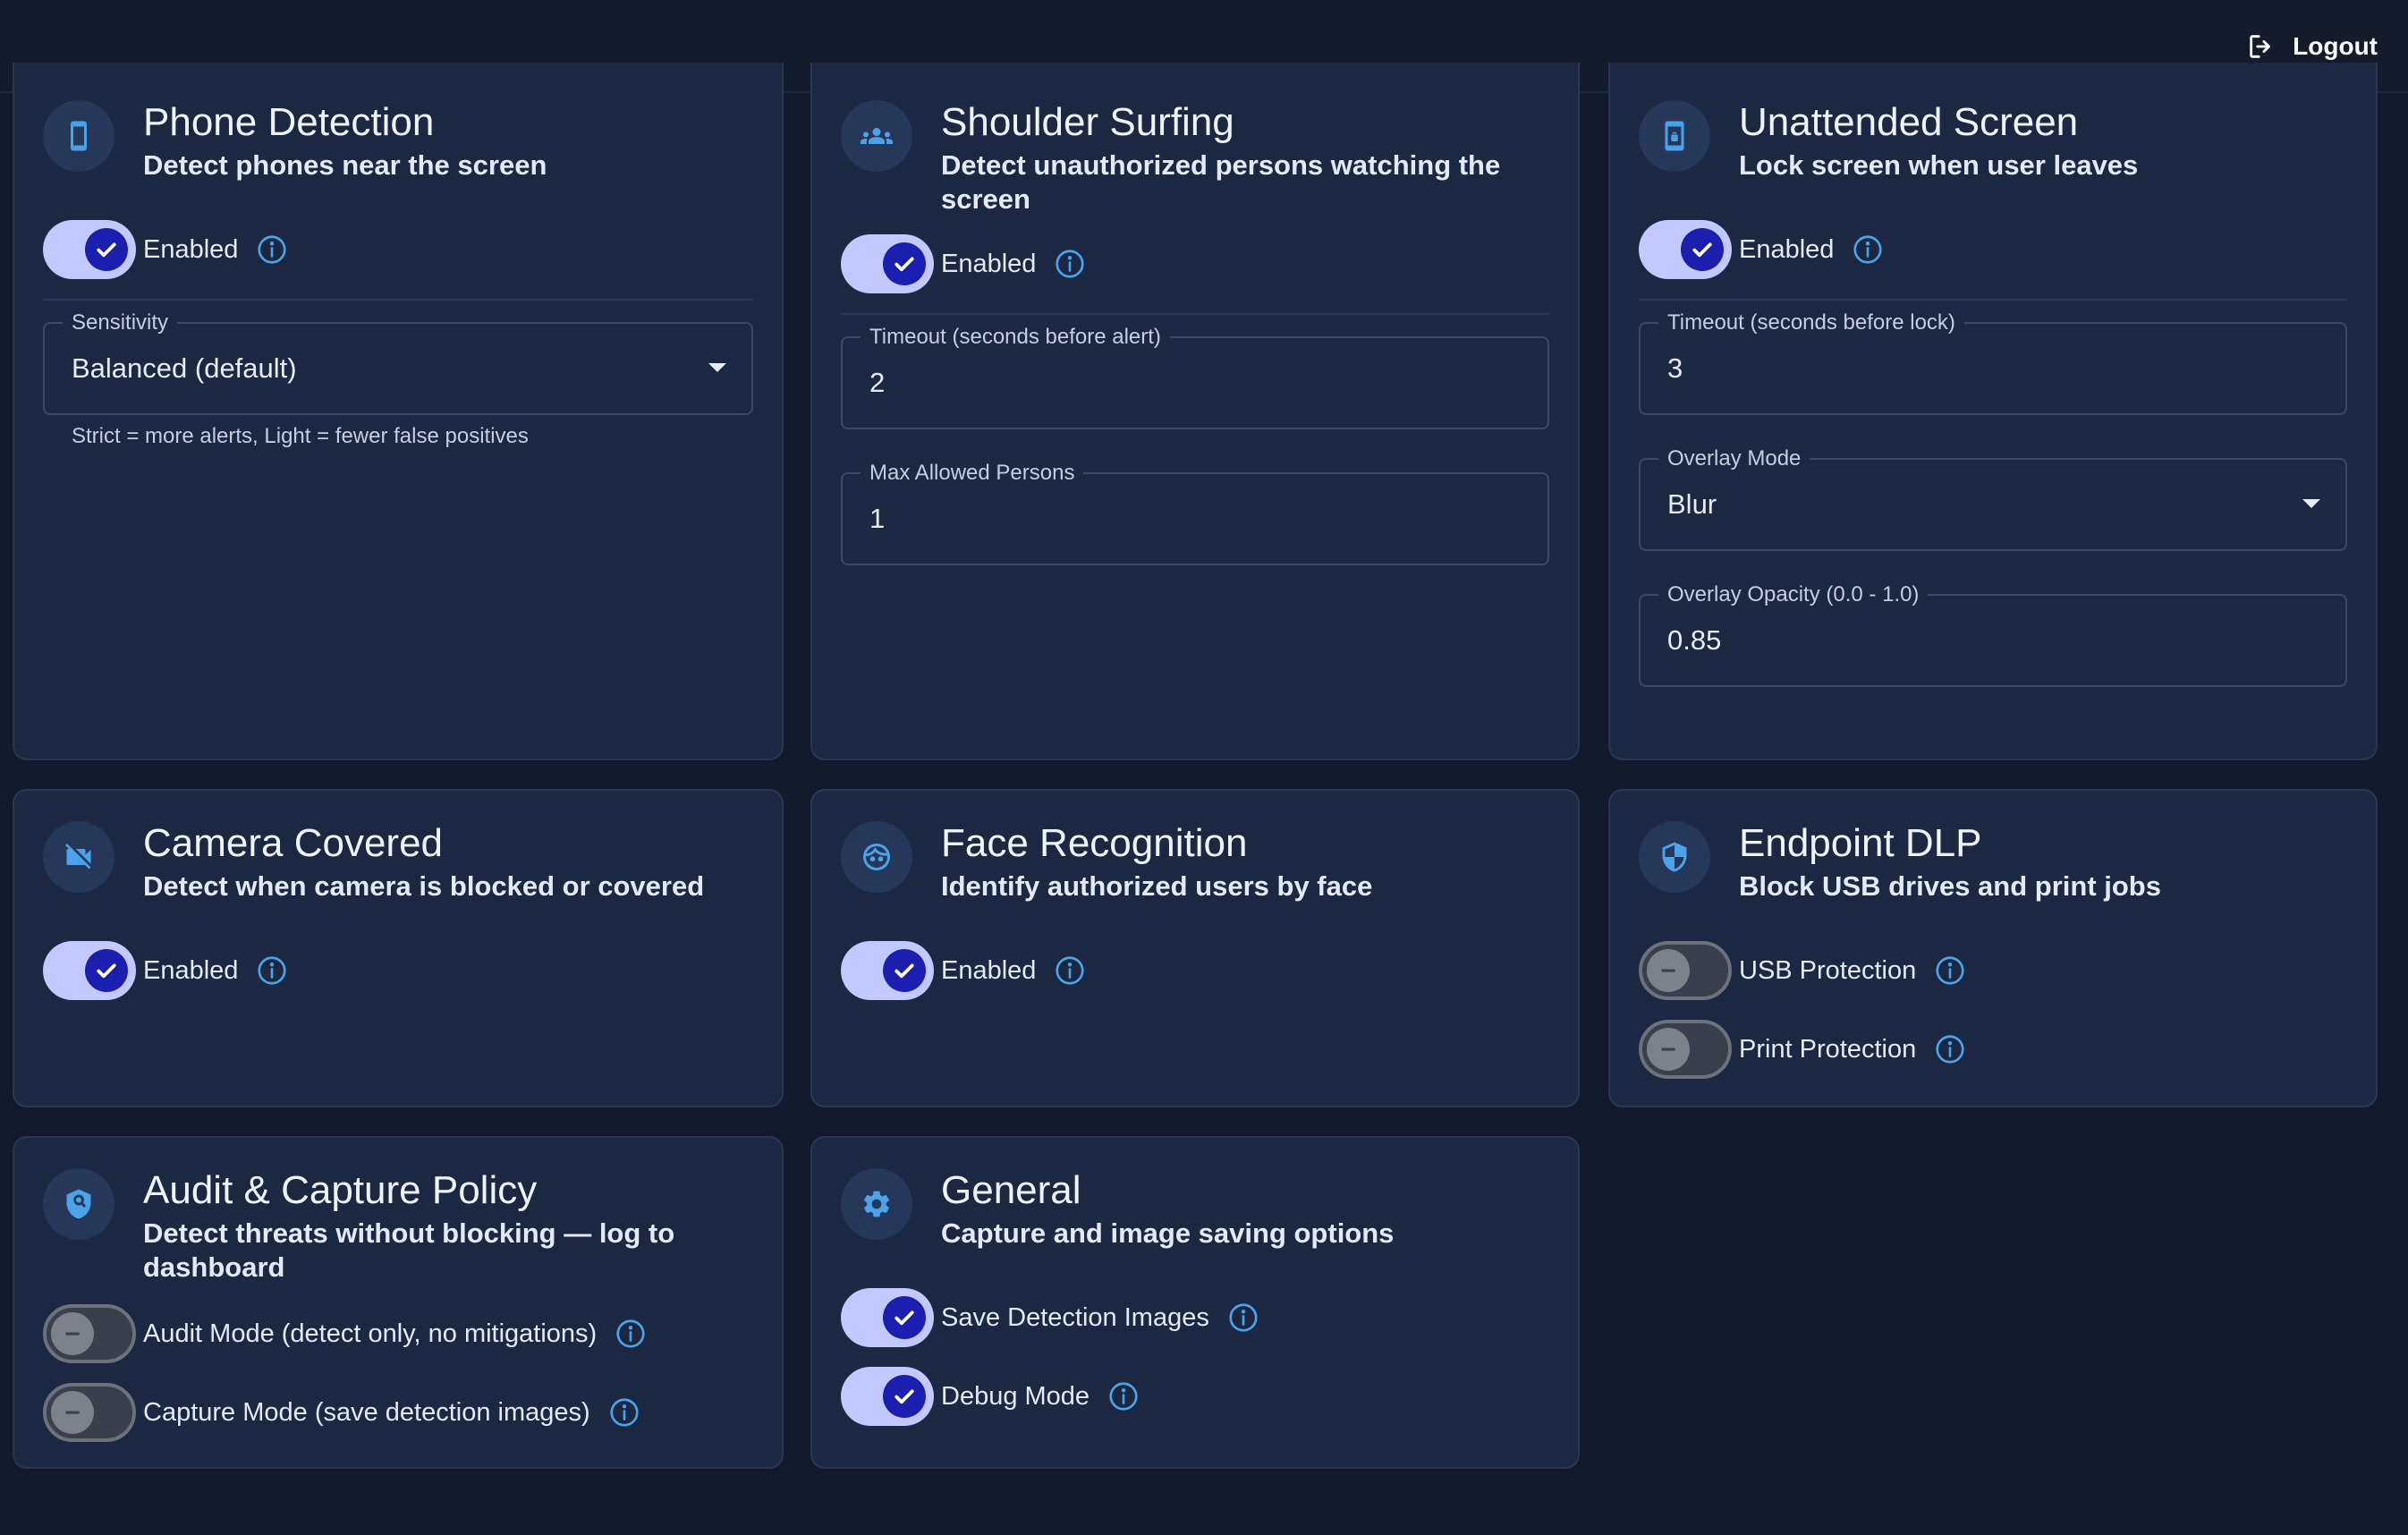 The width and height of the screenshot is (2408, 1535). I want to click on field-value: Balanced (default), so click(184, 368).